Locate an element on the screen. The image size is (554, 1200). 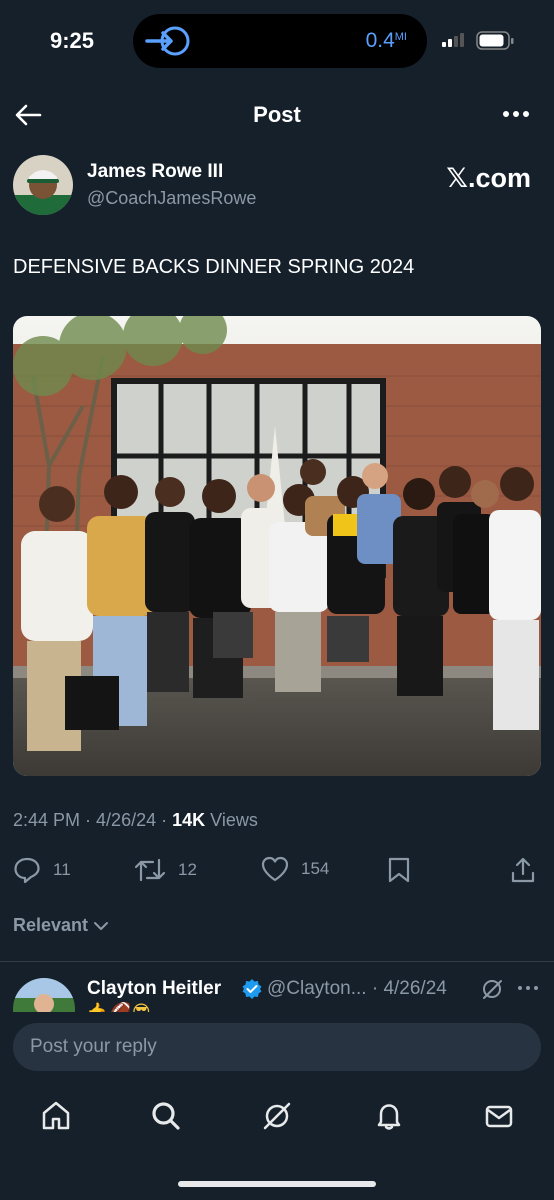
like-count: 154 is located at coordinates (315, 868).